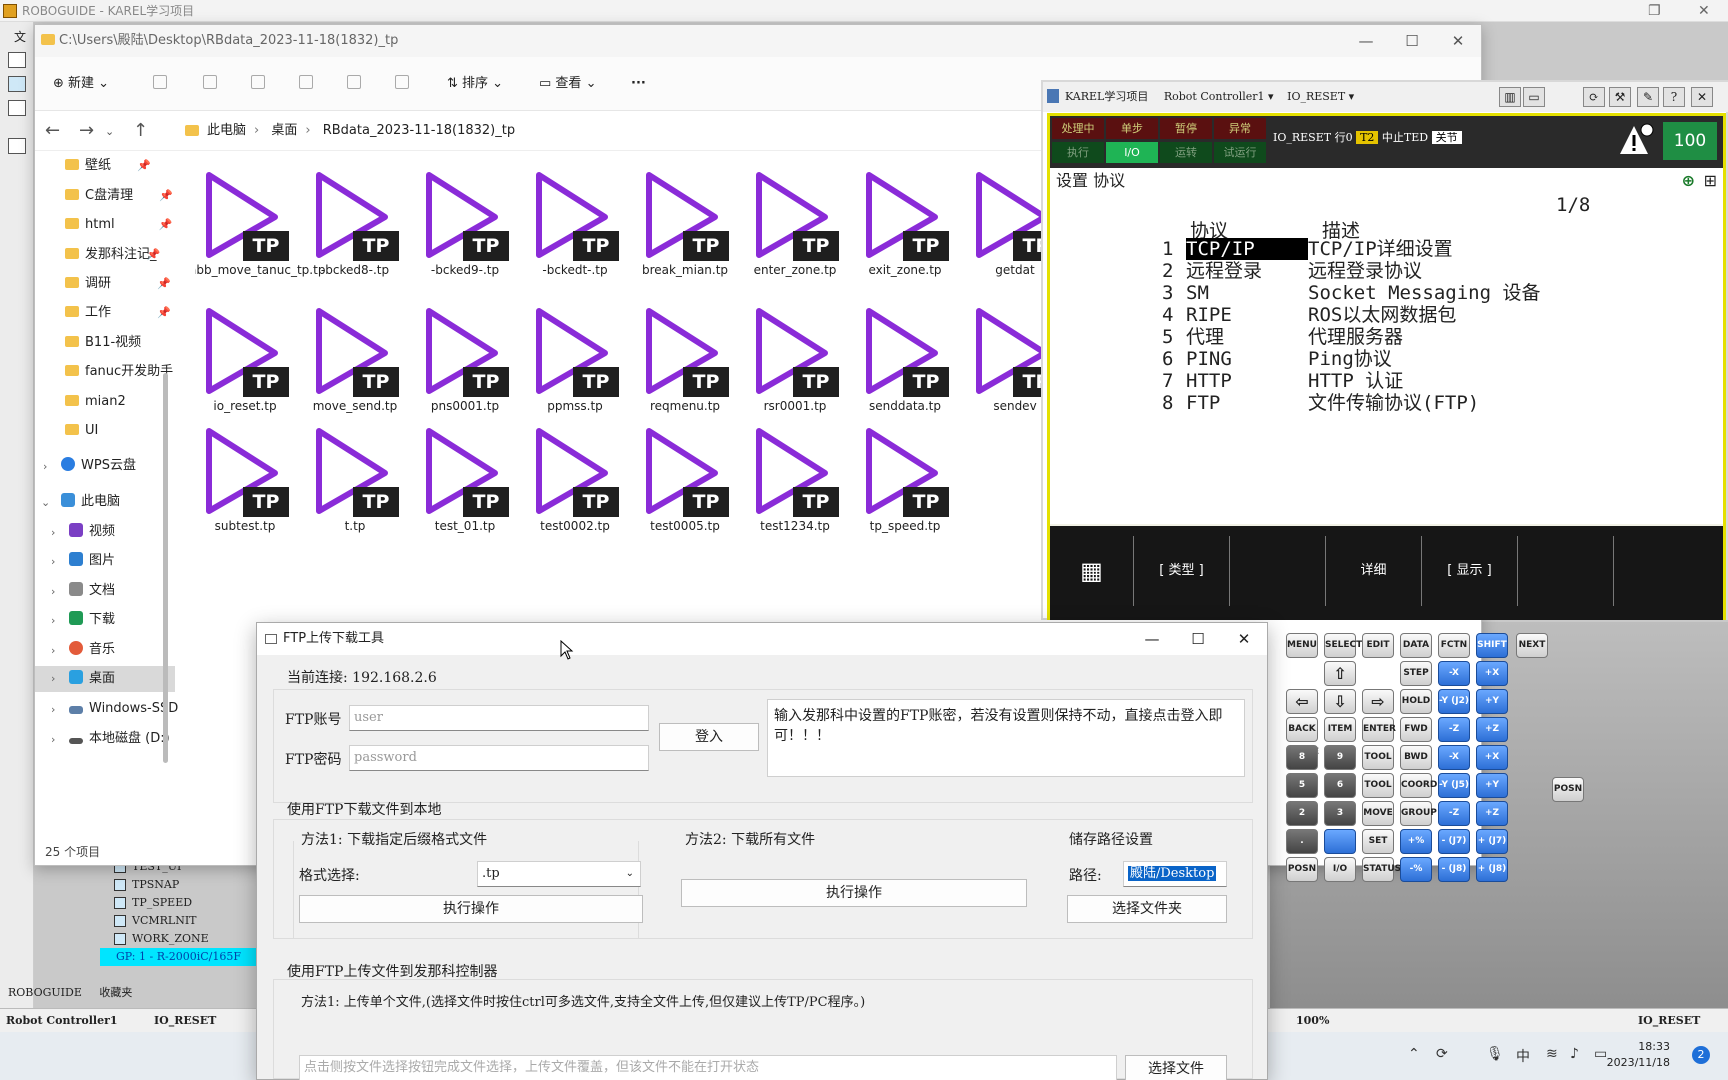 This screenshot has height=1080, width=1728. I want to click on file-item: TP subtest.tp, so click(245, 485).